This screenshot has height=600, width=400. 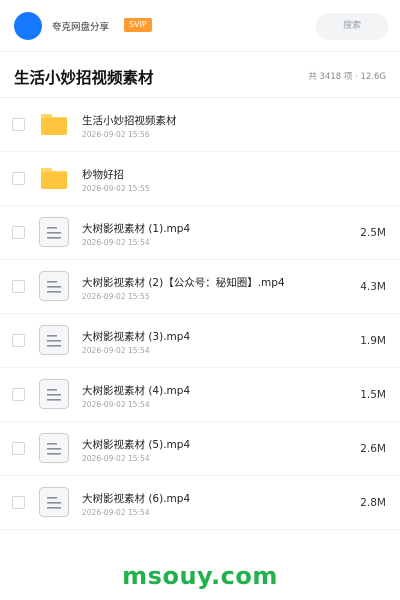 I want to click on search-input: 搜索, so click(x=352, y=26).